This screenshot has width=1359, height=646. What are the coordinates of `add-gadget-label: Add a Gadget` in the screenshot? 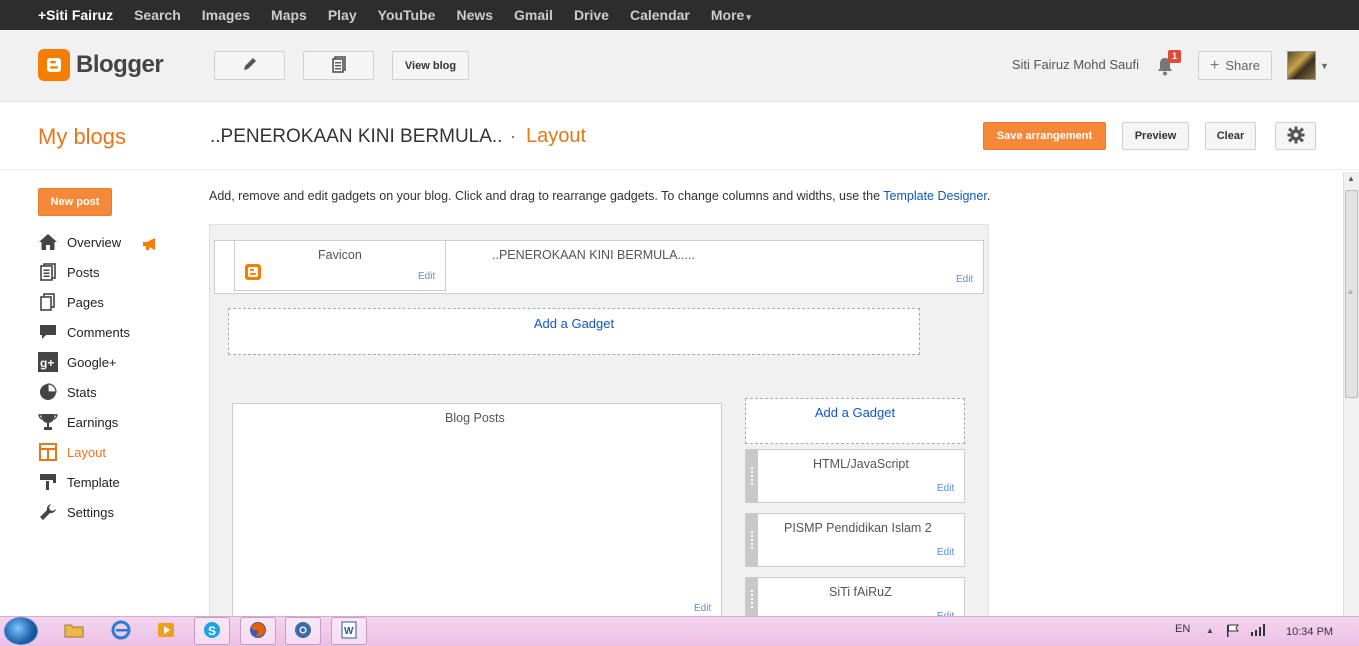 It's located at (574, 323).